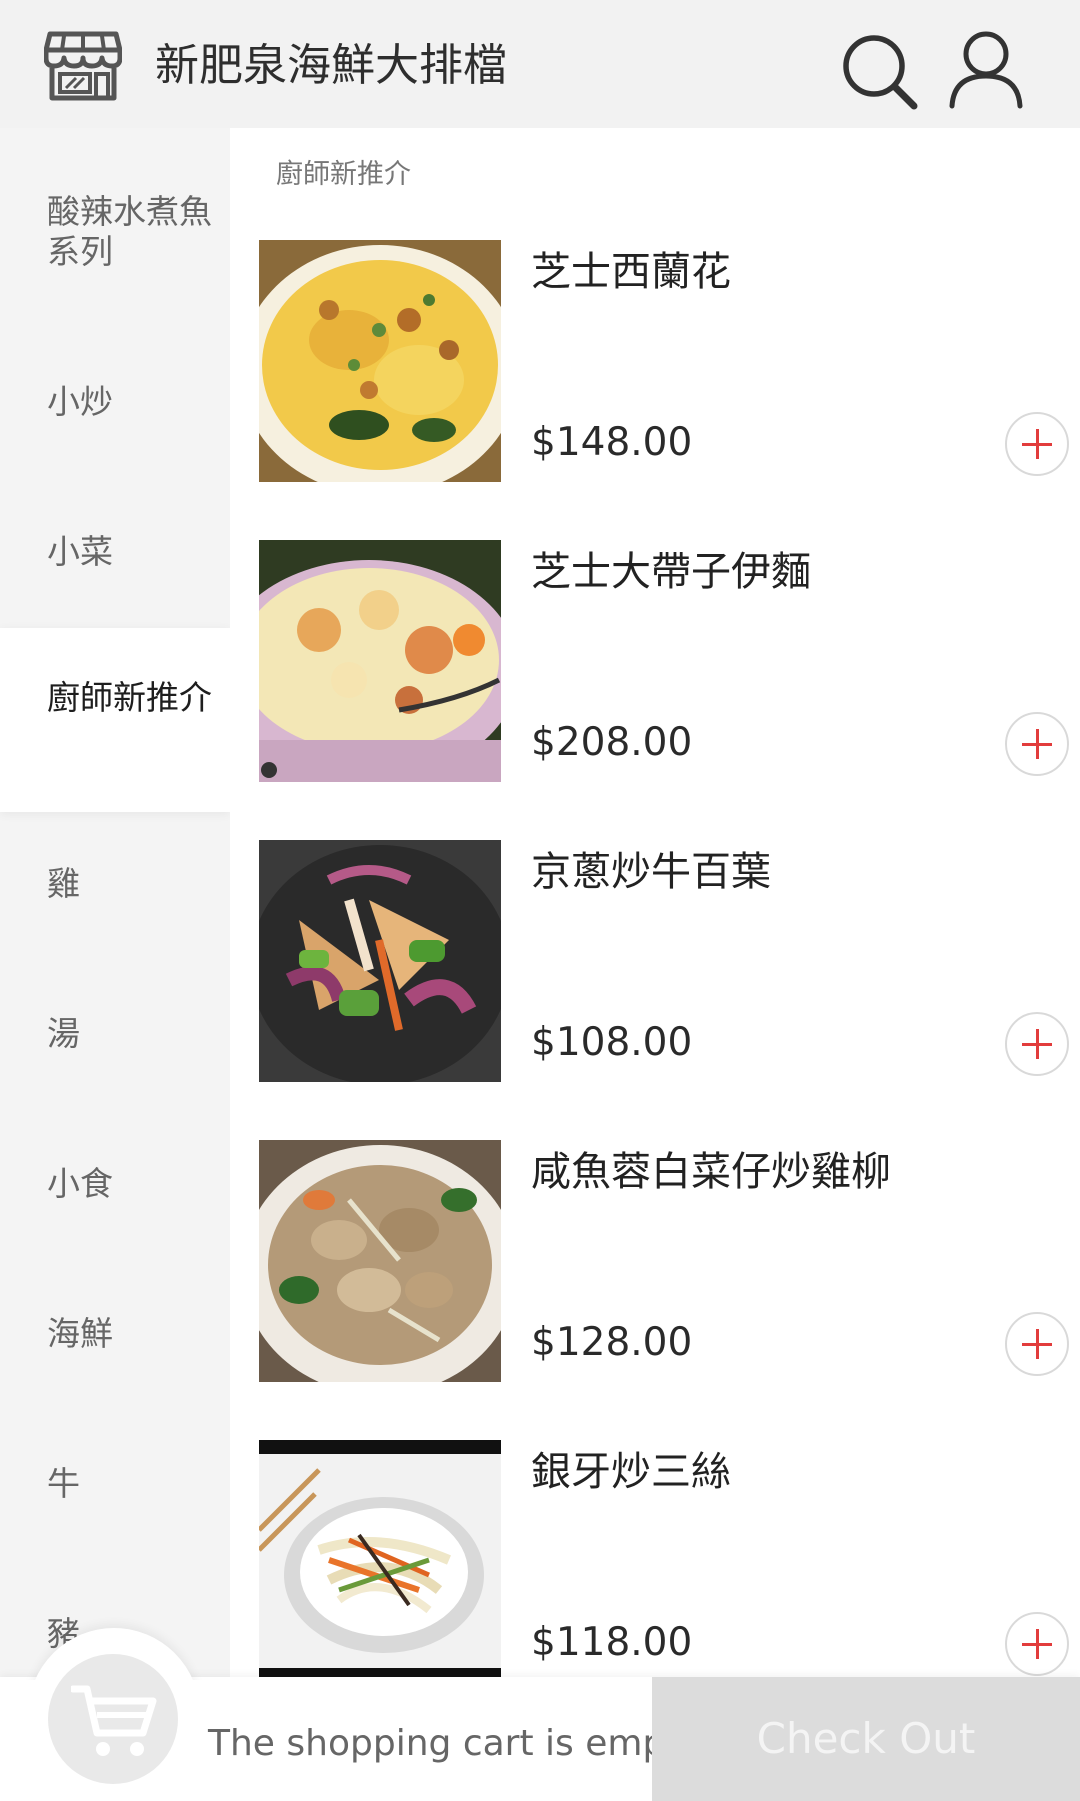 This screenshot has height=1801, width=1080. Describe the element at coordinates (454, 1743) in the screenshot. I see `cart-empty-text: The shopping cart is empty` at that location.